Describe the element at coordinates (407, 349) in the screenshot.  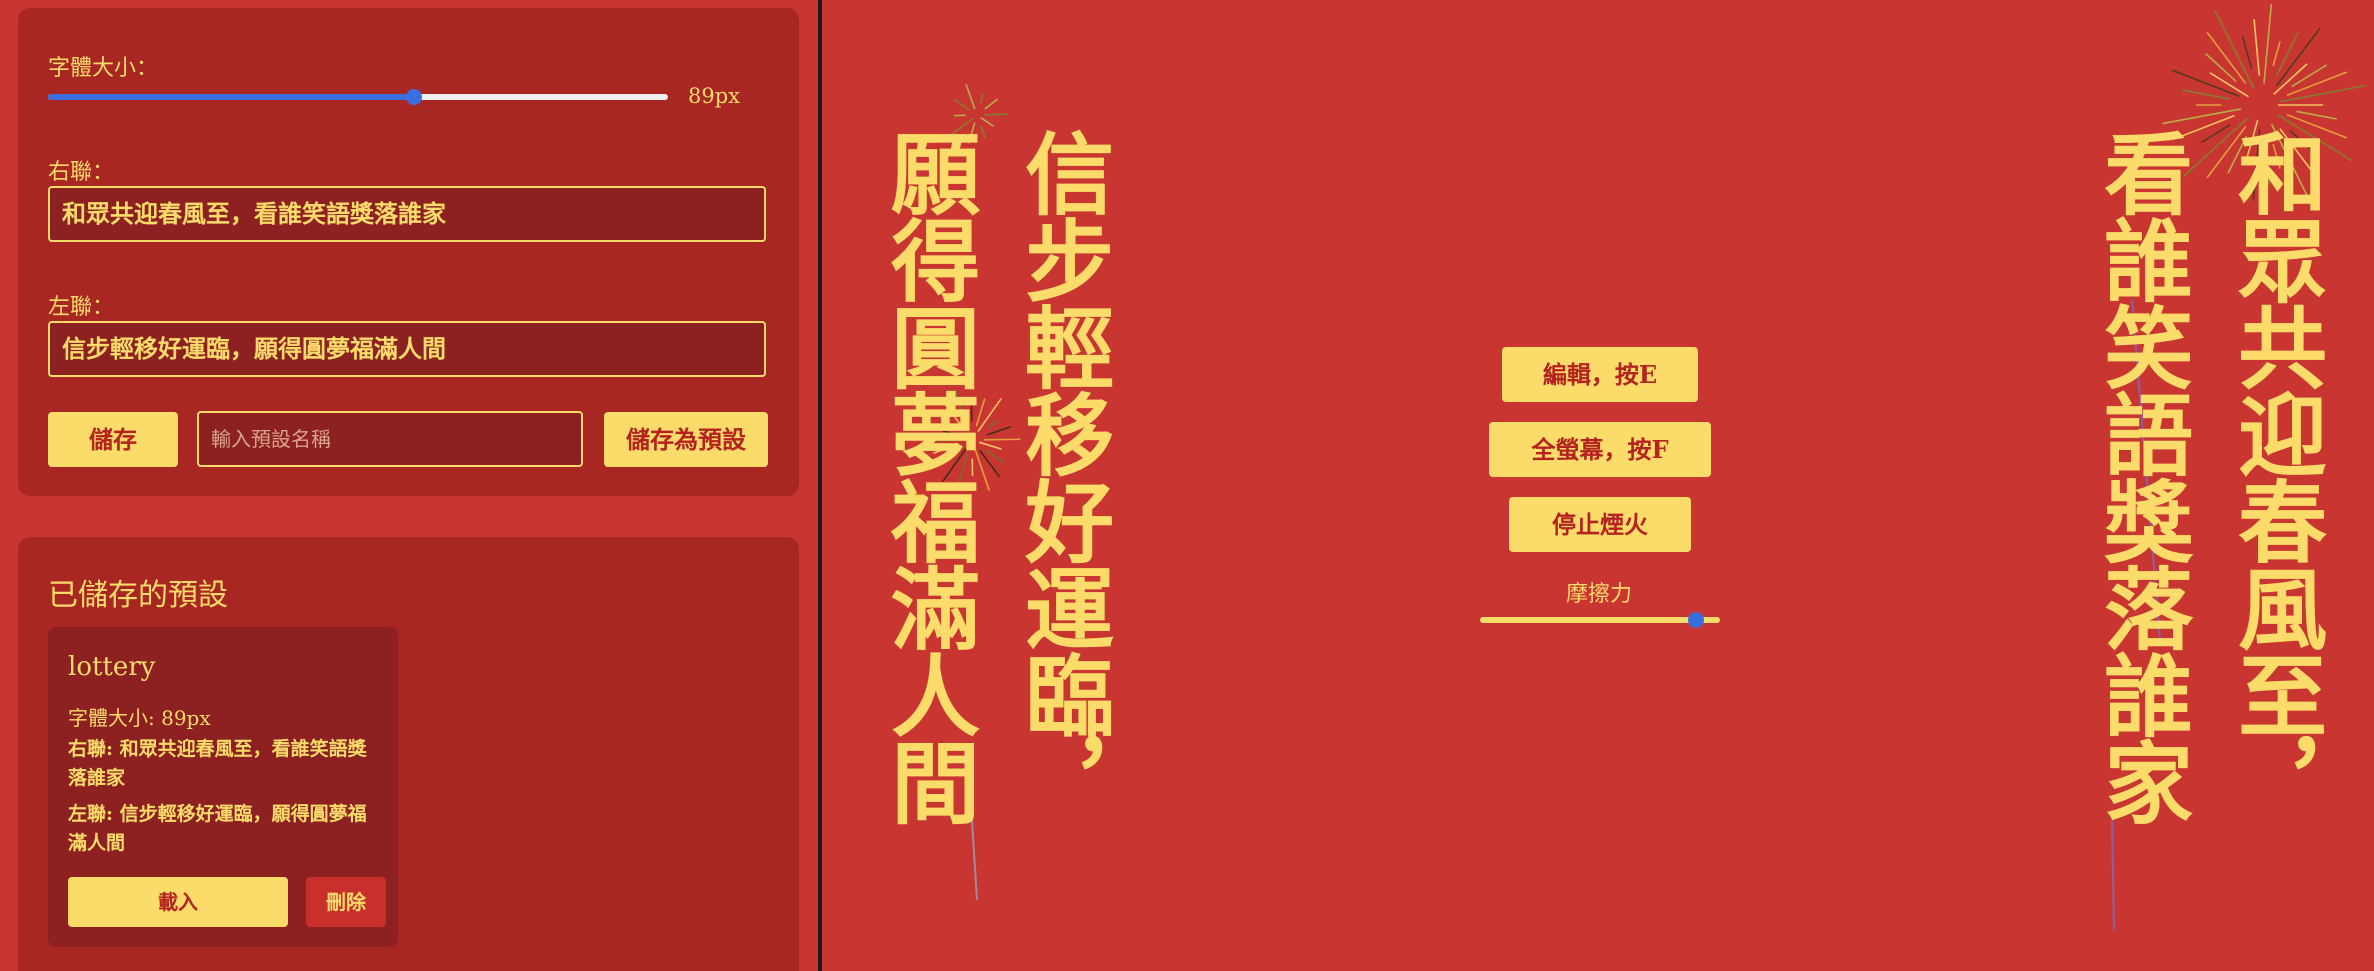
I see `left-couplet-input: 信步輕移好運臨，願得圓夢福滿人間` at that location.